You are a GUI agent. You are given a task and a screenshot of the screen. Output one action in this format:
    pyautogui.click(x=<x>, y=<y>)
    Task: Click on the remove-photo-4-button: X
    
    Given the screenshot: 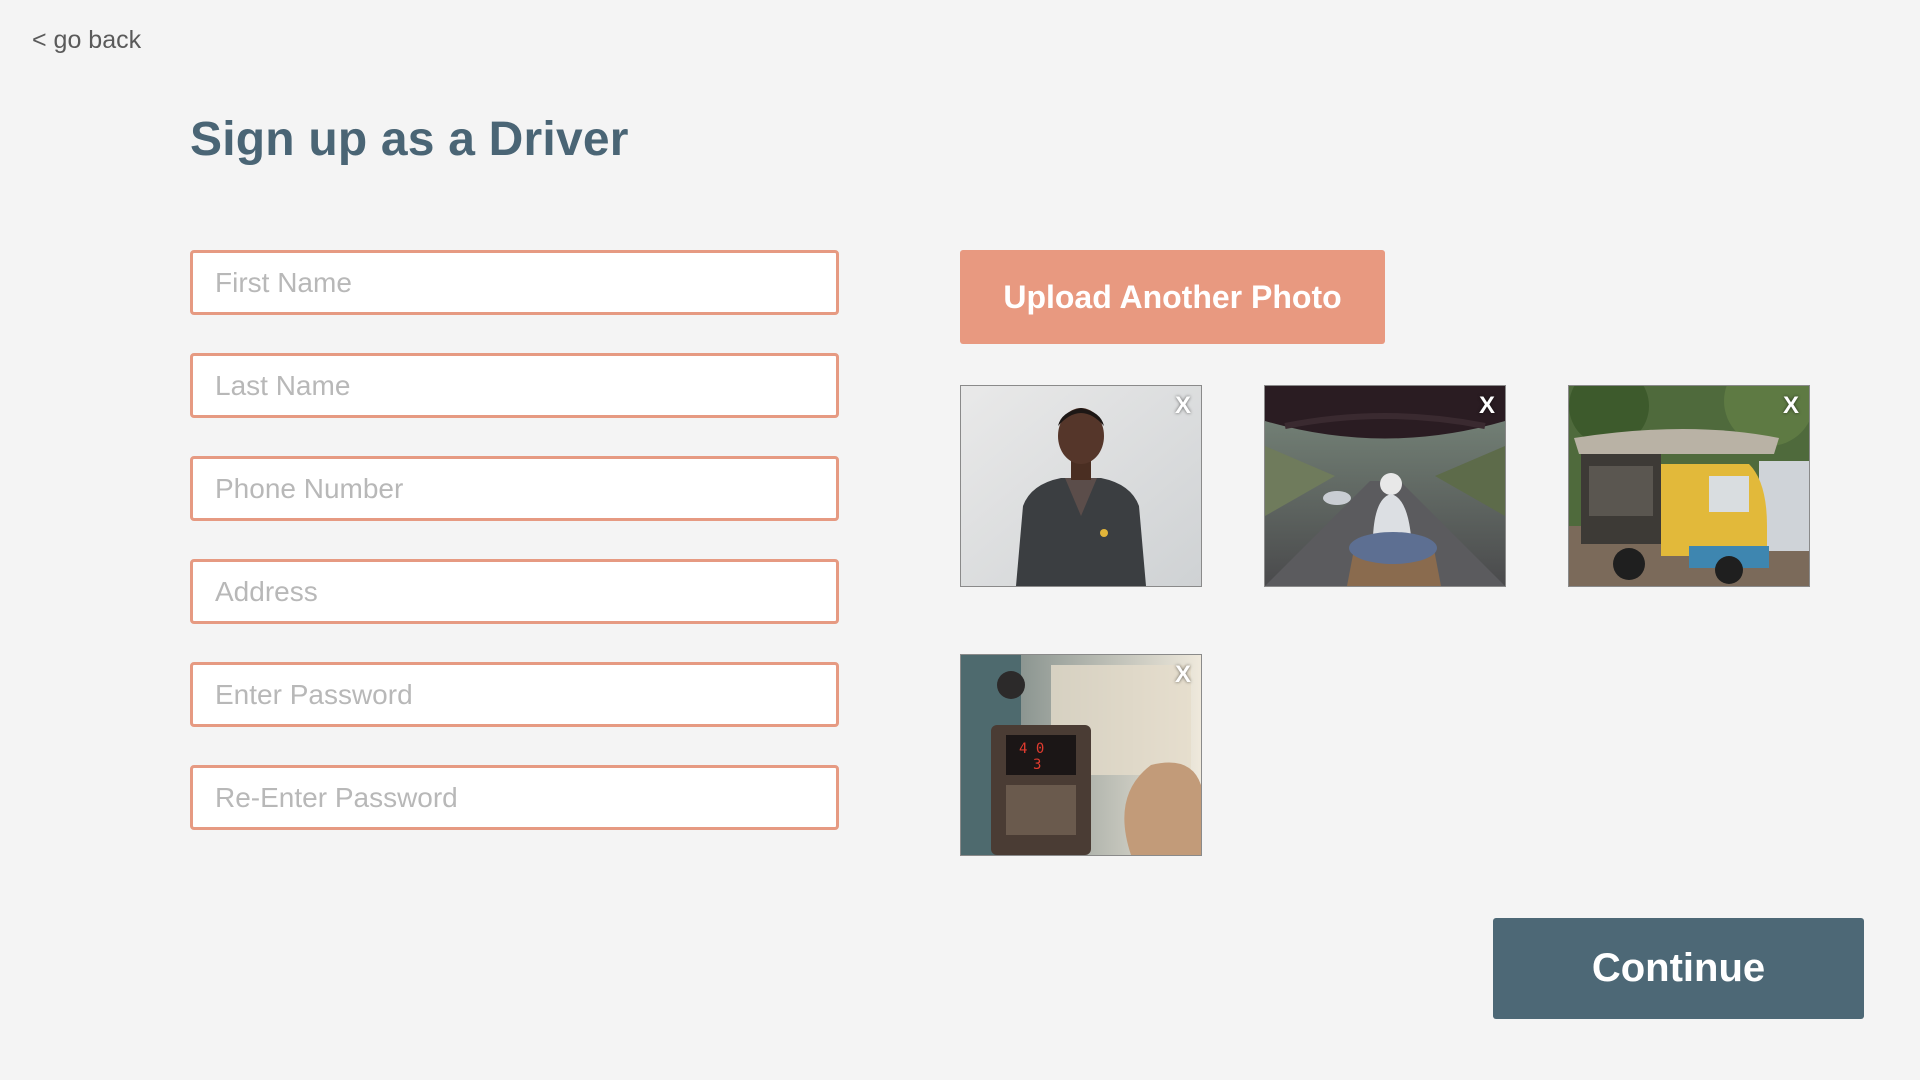 What is the action you would take?
    pyautogui.click(x=1183, y=675)
    